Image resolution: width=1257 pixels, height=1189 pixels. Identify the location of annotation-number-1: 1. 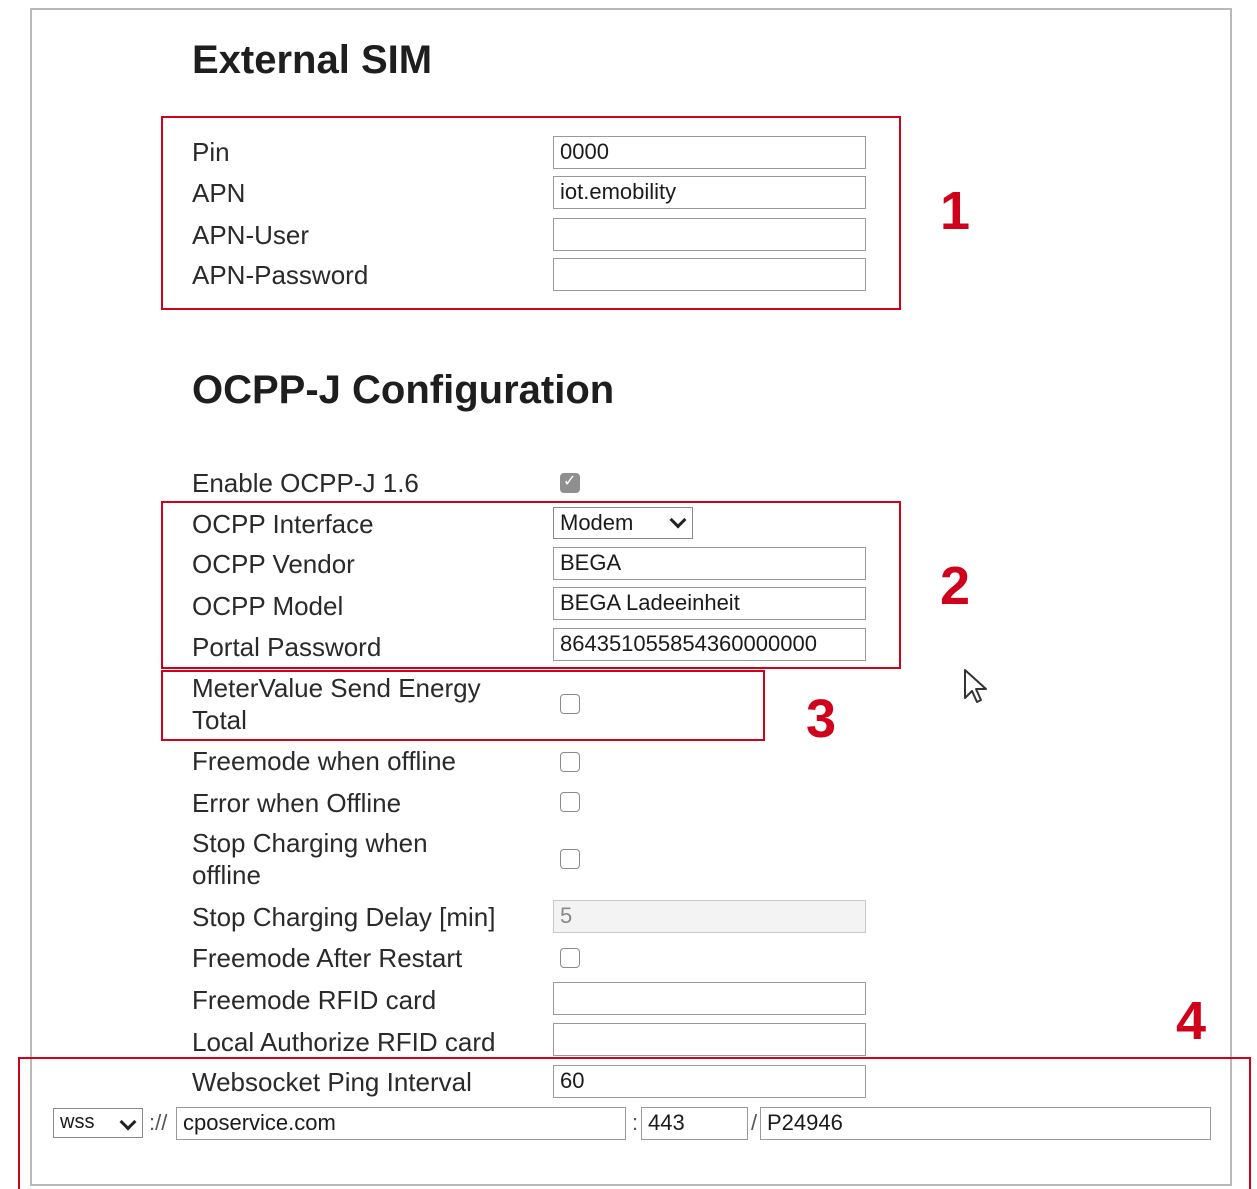
(955, 211).